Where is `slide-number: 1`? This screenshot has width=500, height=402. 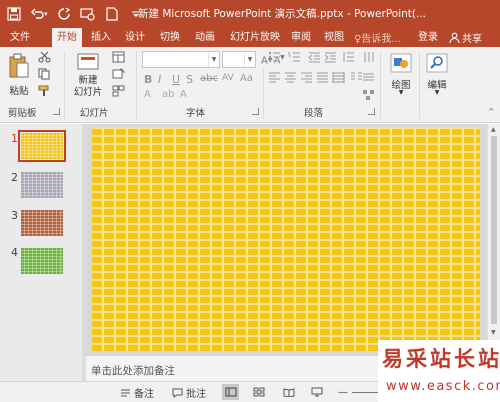 slide-number: 1 is located at coordinates (14, 138).